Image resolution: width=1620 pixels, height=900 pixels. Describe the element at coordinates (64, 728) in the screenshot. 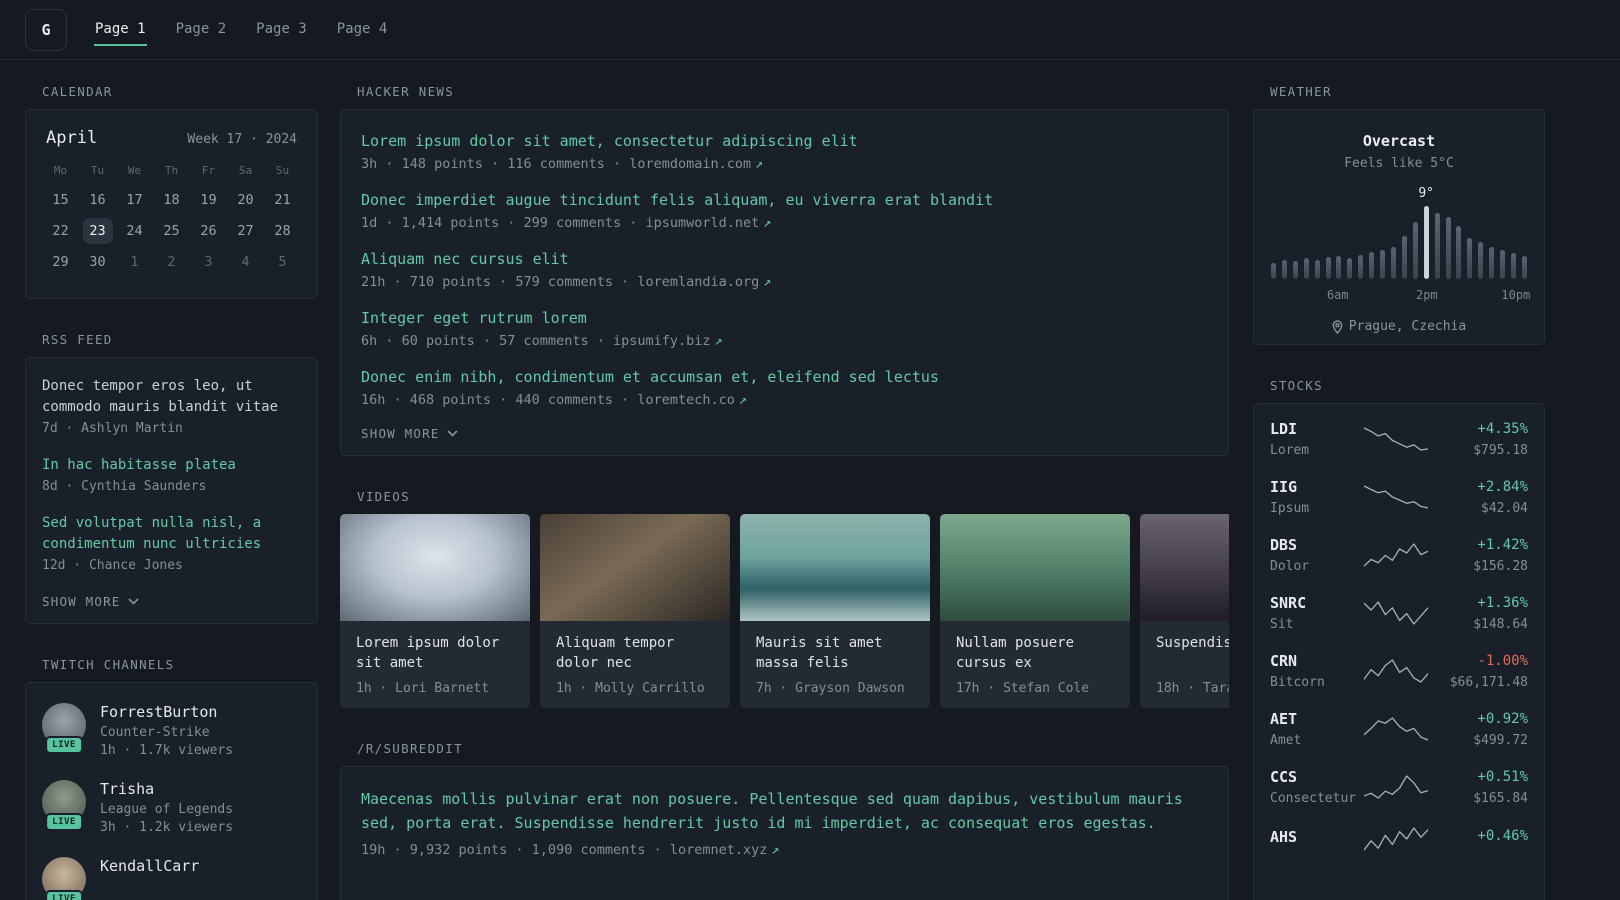

I see `channel-avatar: LIVE` at that location.